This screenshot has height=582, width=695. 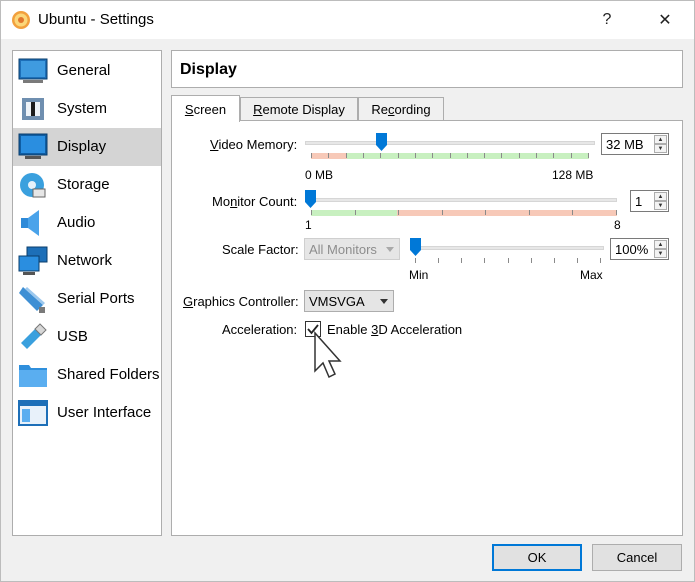 I want to click on enable-3d-acceleration-label: Enable 3D Acceleration, so click(x=394, y=329).